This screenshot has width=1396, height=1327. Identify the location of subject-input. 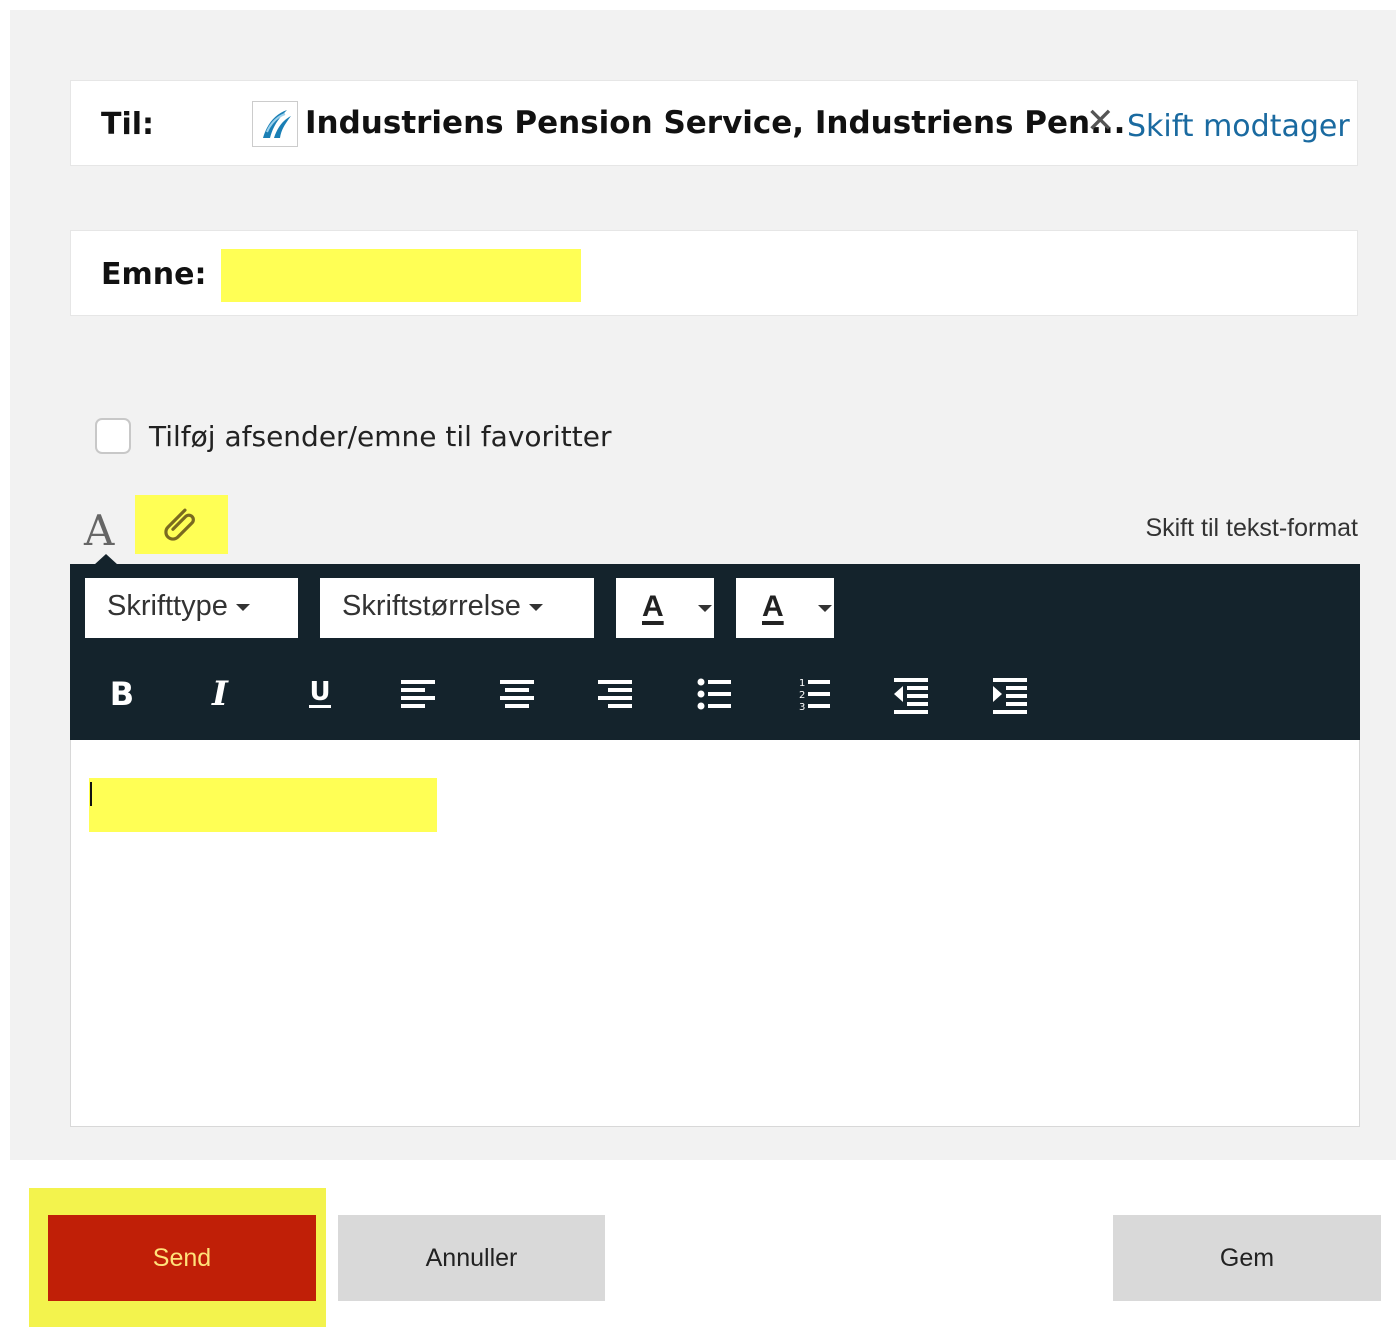
(401, 275).